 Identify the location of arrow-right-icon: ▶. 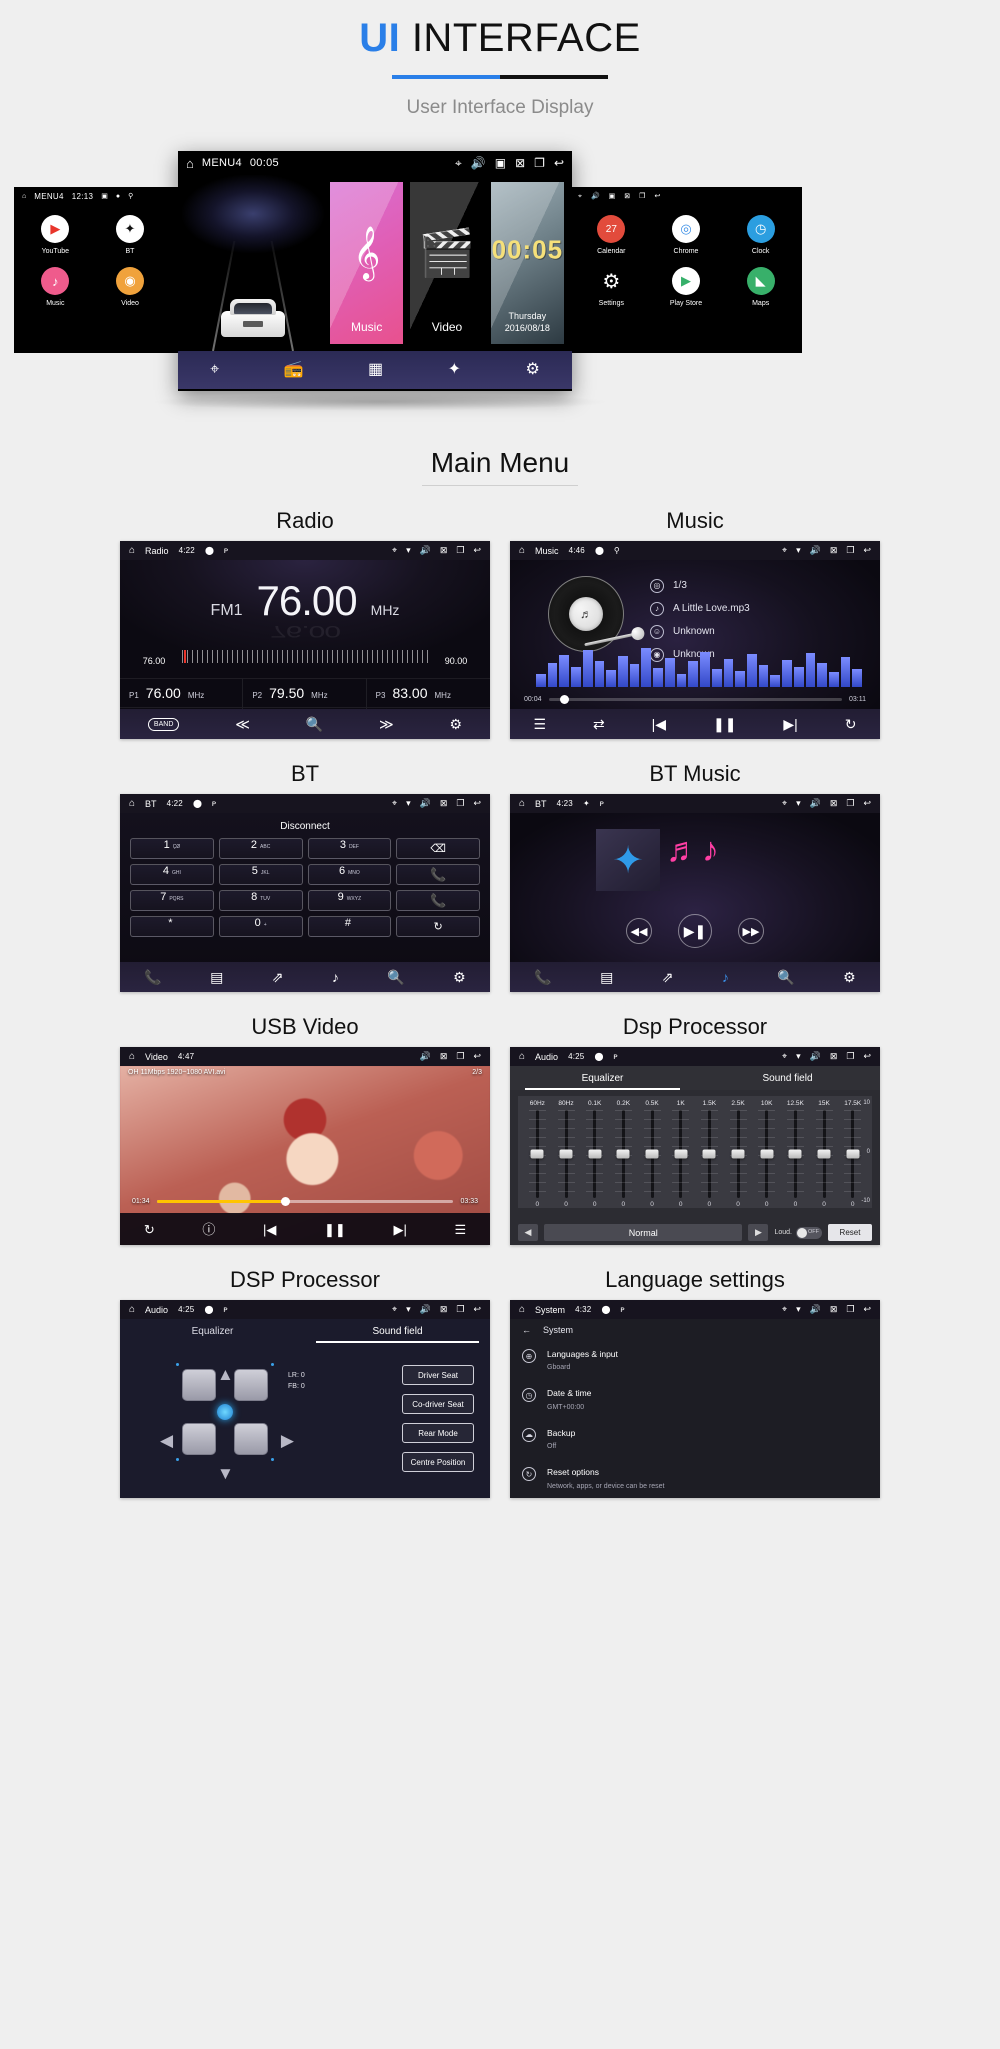
(287, 1441).